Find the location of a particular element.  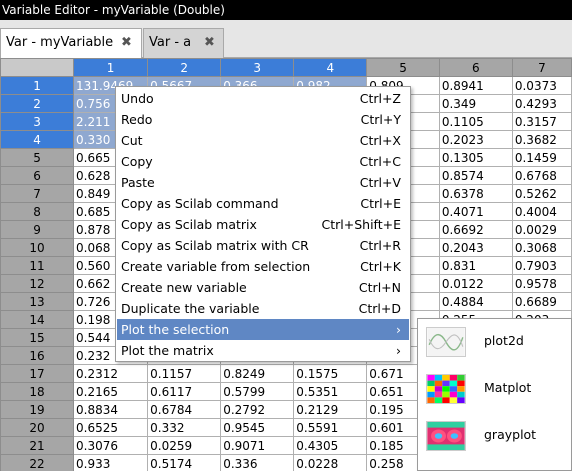

row-header: 9 is located at coordinates (37, 229).